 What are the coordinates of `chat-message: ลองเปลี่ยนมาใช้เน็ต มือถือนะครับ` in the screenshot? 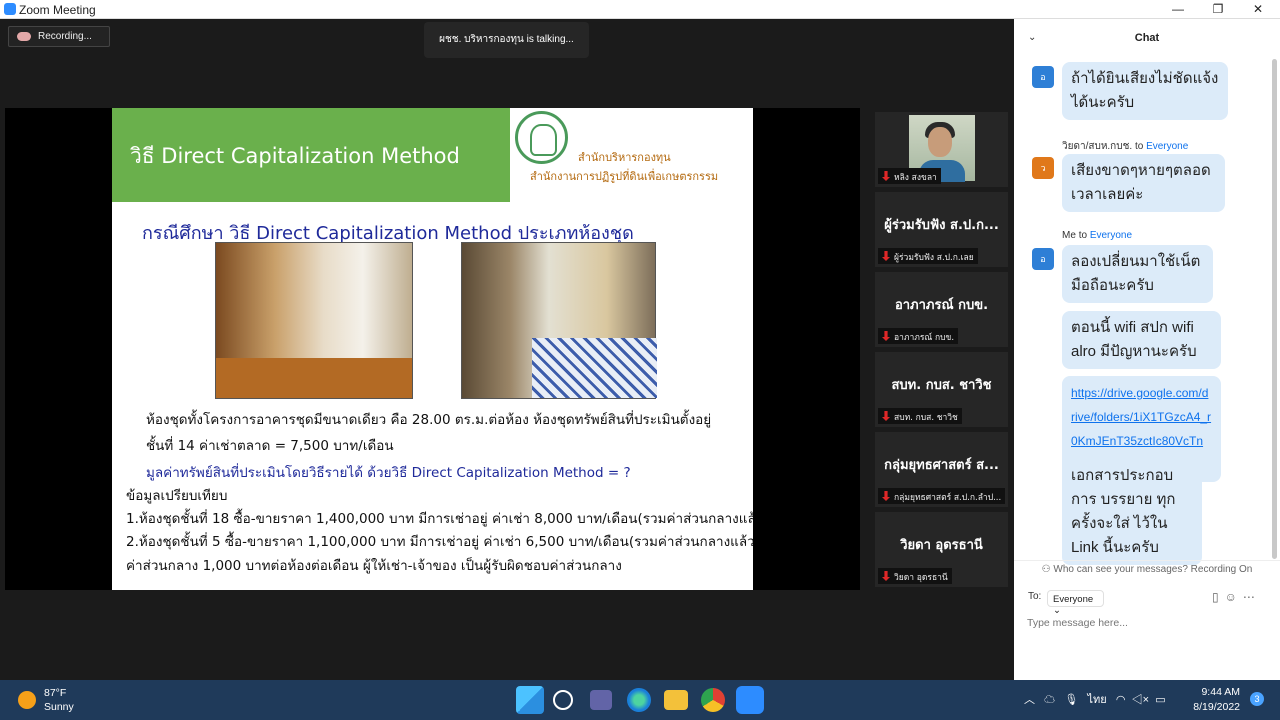 It's located at (1137, 274).